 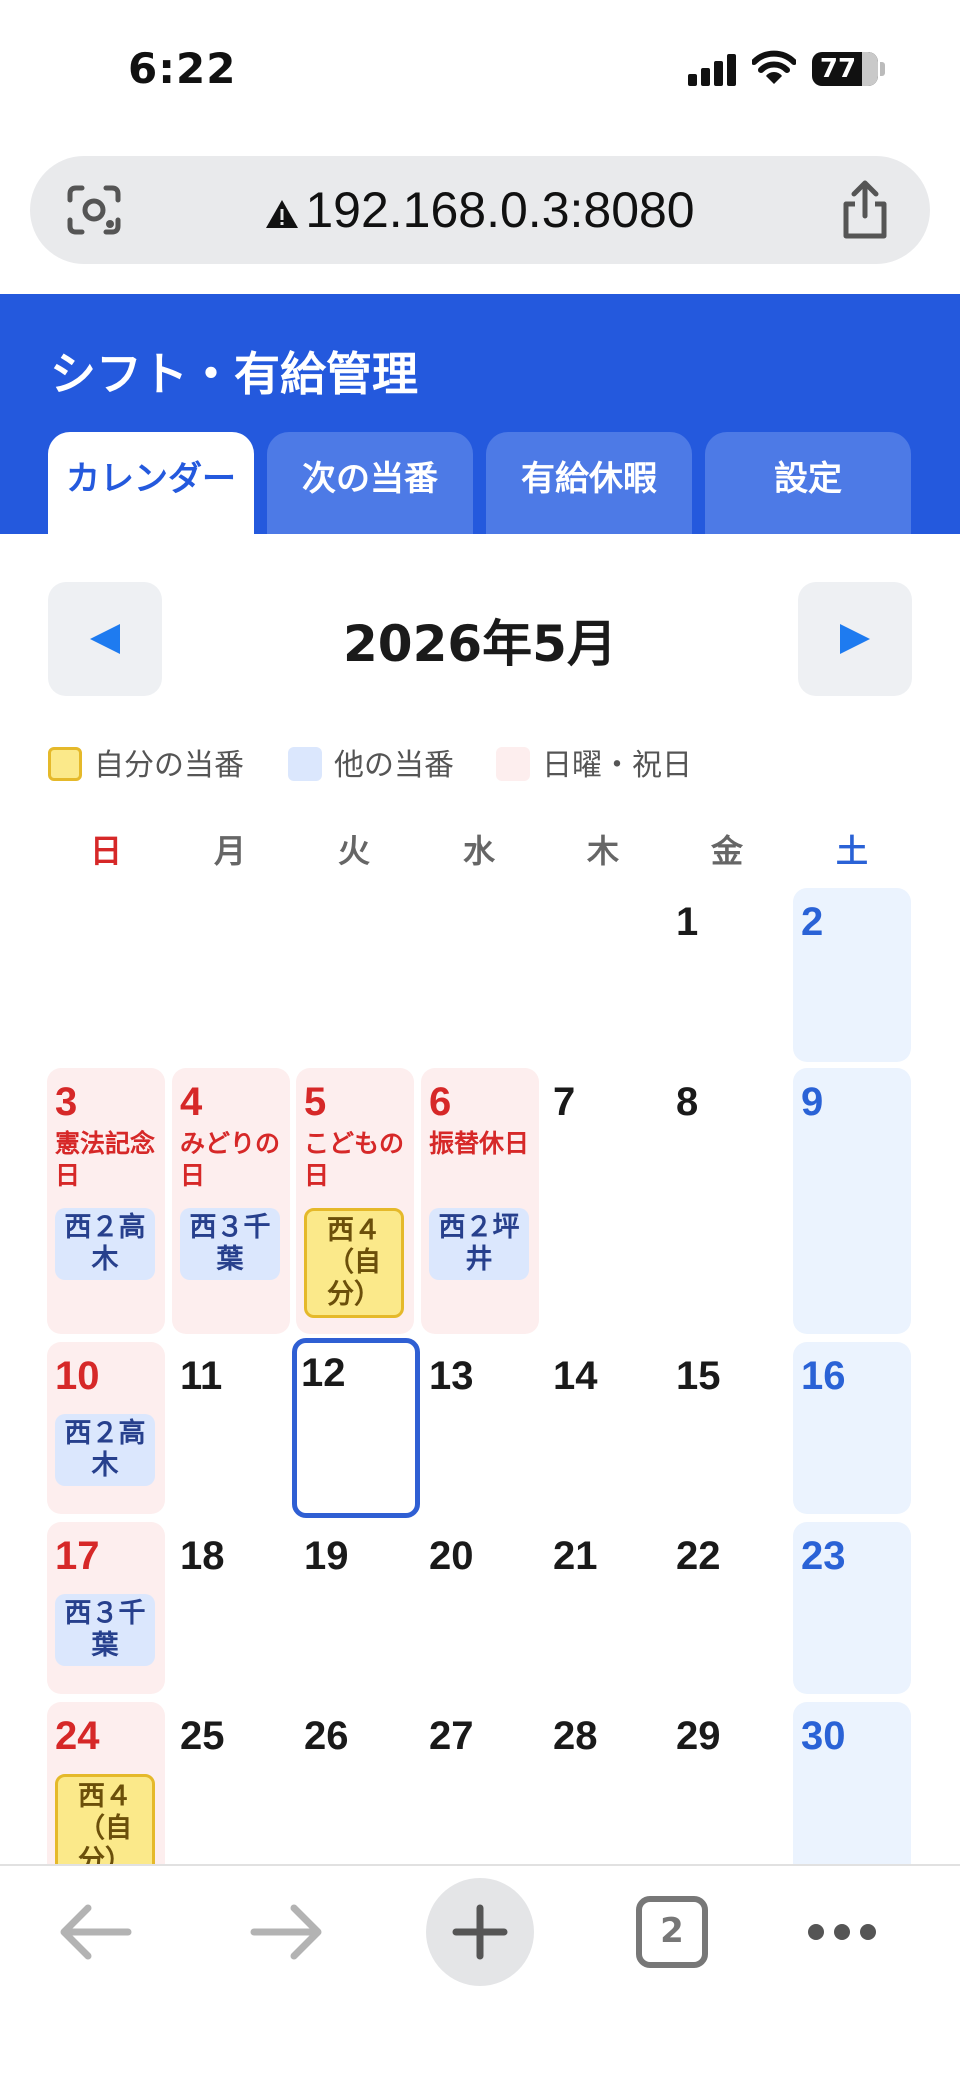 What do you see at coordinates (394, 765) in the screenshot?
I see `legend-label: 他の当番` at bounding box center [394, 765].